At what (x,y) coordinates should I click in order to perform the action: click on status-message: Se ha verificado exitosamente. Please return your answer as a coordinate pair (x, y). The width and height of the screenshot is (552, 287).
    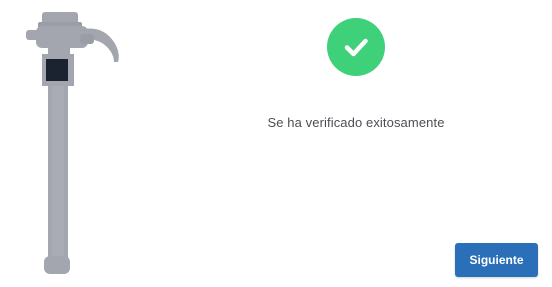
    Looking at the image, I should click on (356, 122).